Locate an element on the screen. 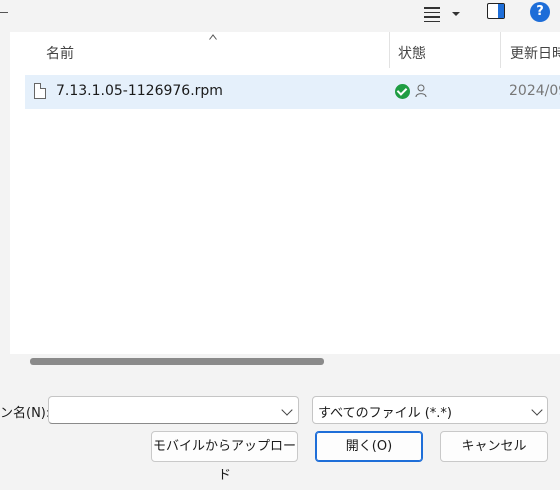  upload-from-mobile-button: モバイルからアップロード is located at coordinates (224, 457).